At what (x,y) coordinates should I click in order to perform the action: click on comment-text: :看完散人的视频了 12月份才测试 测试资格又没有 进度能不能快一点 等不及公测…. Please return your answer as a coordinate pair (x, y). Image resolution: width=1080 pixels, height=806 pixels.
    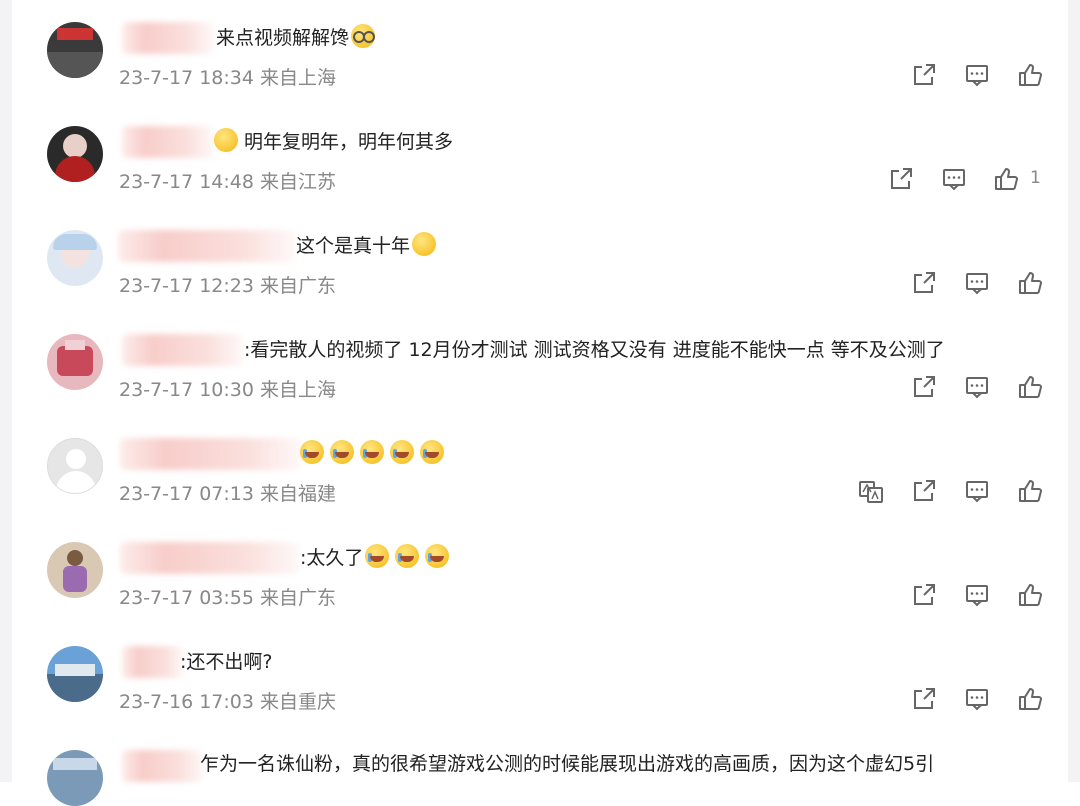
    Looking at the image, I should click on (594, 350).